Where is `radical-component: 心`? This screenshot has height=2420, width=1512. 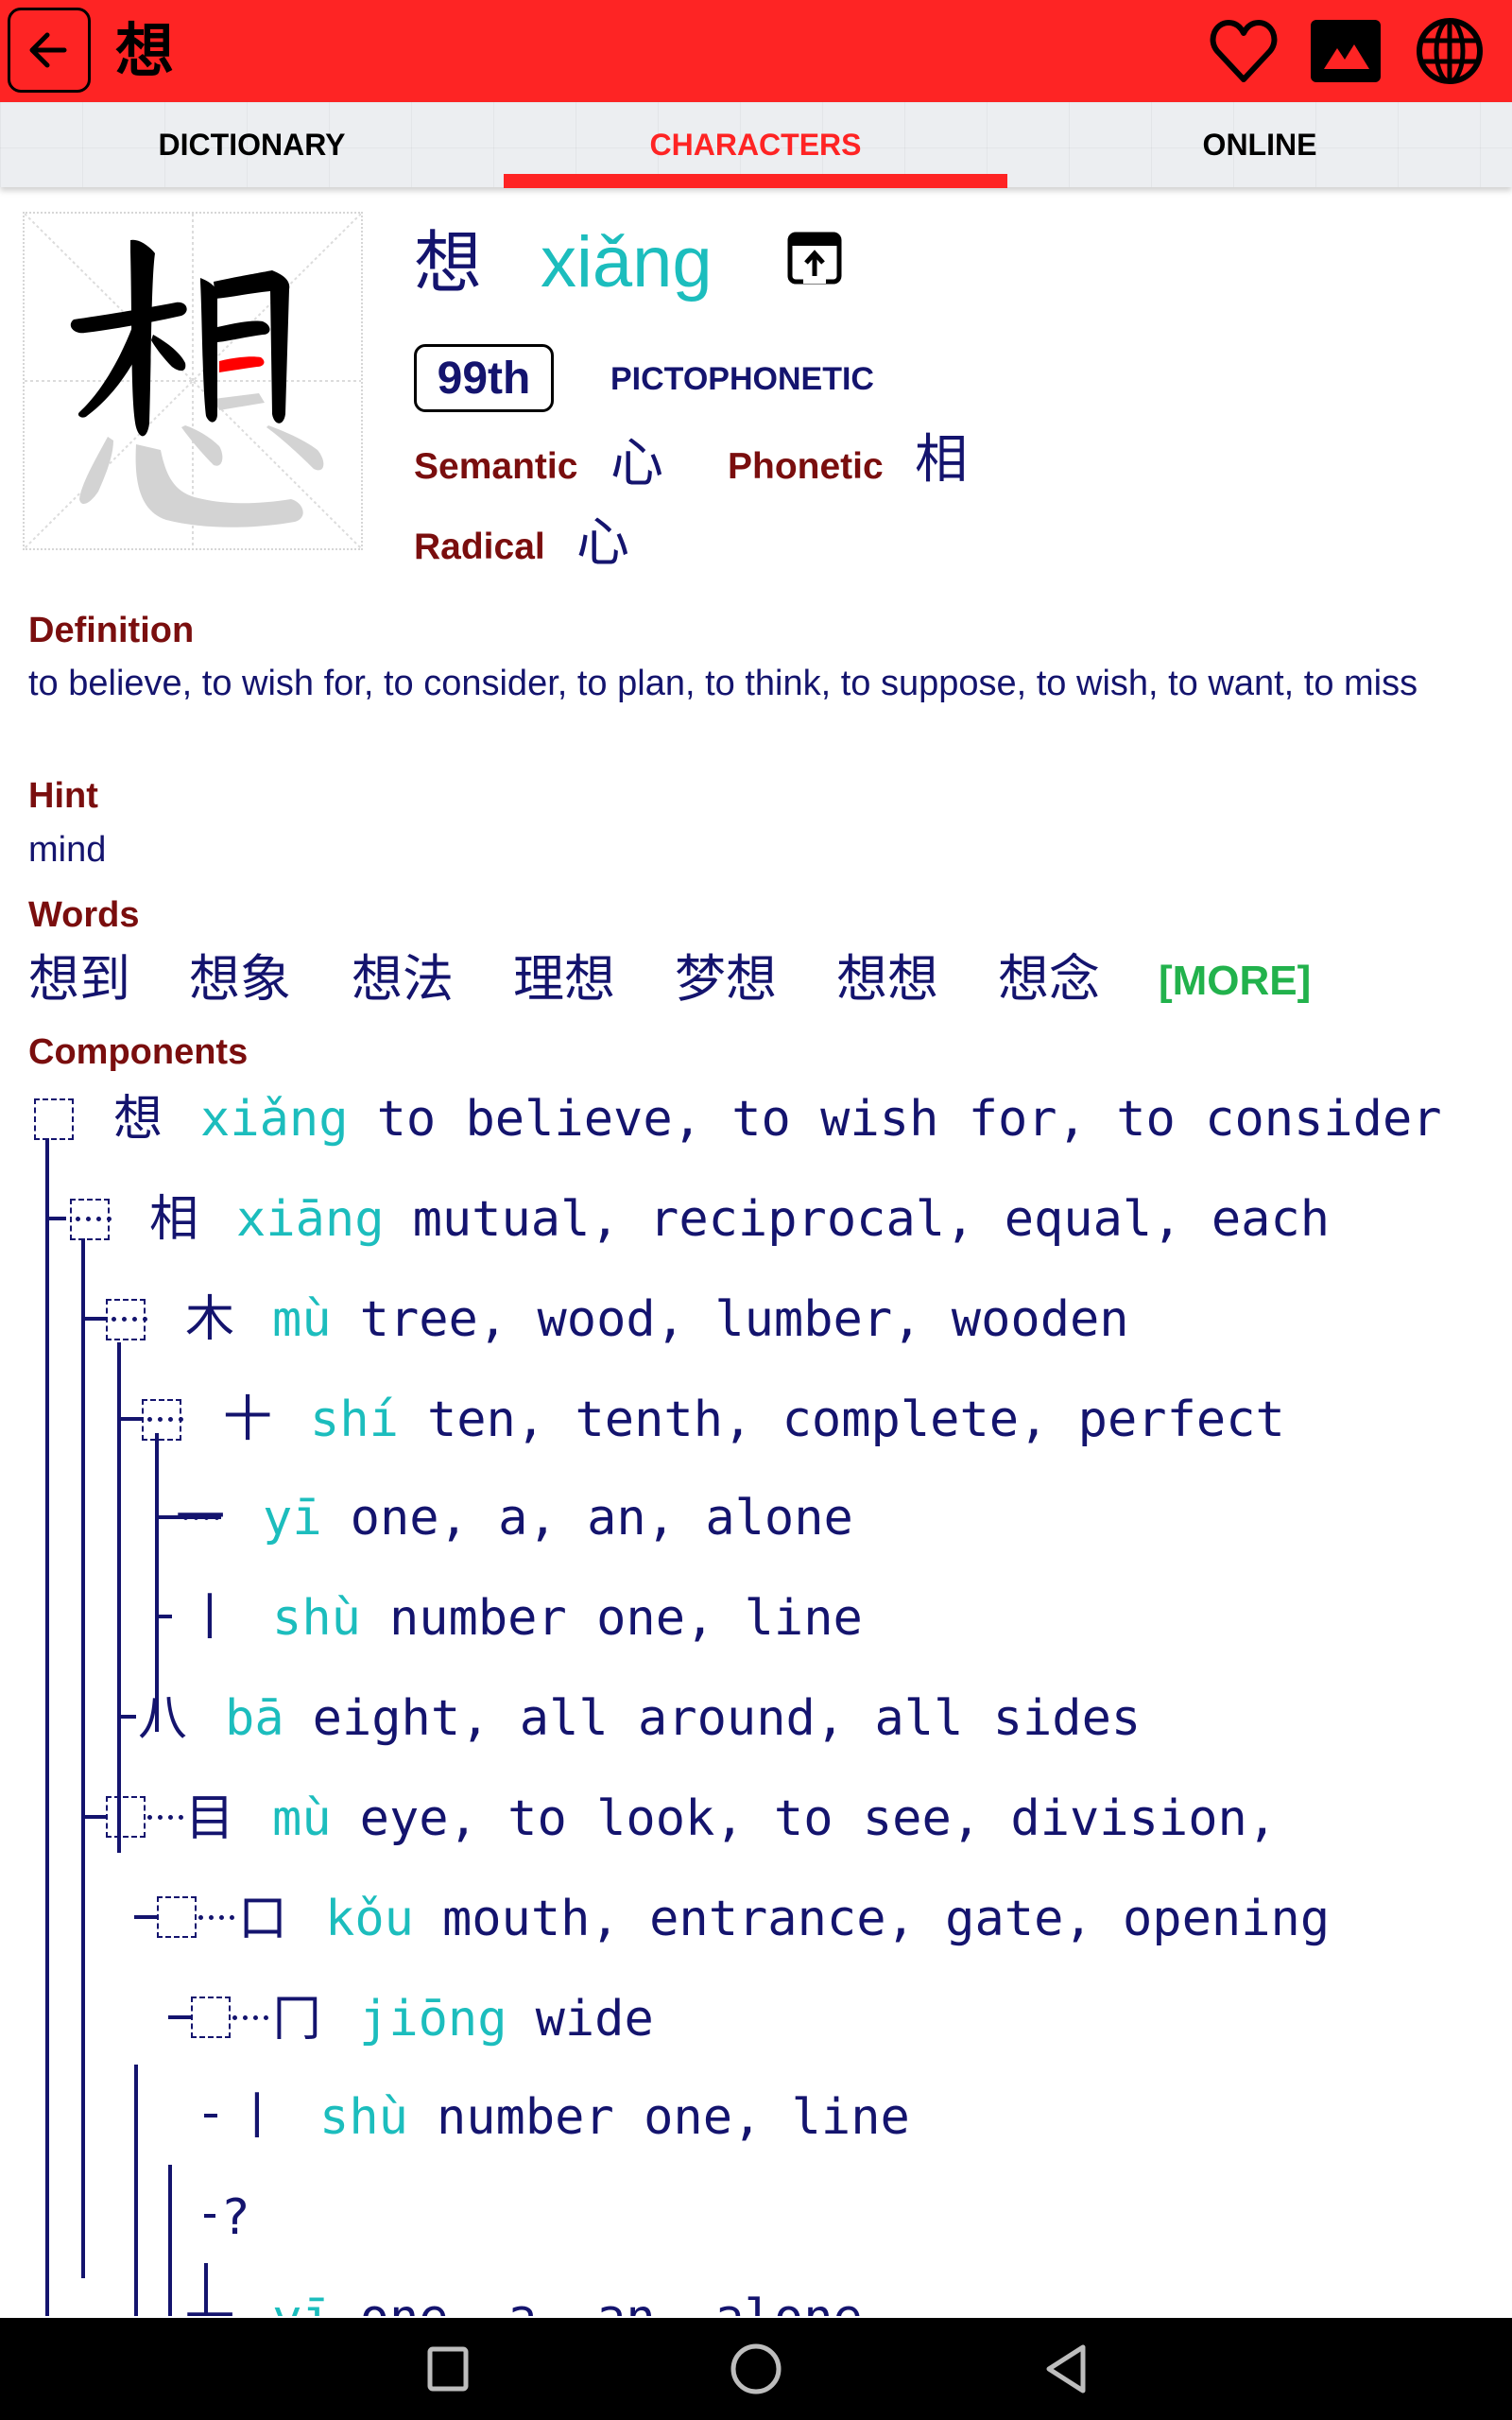
radical-component: 心 is located at coordinates (602, 543).